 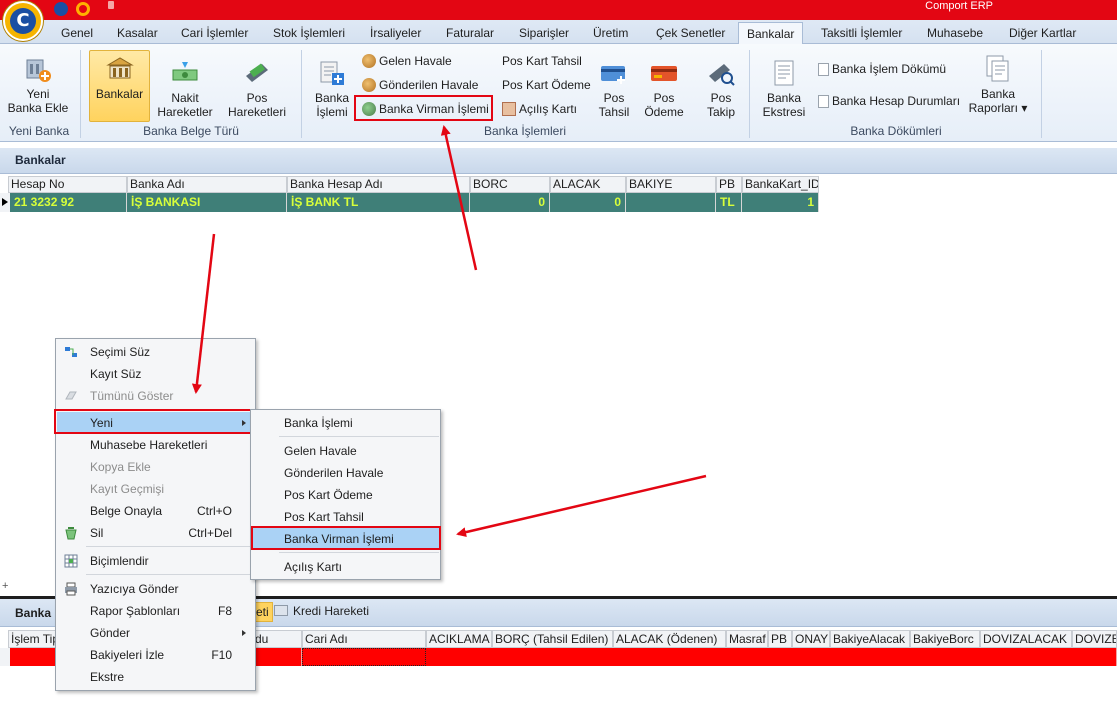 What do you see at coordinates (203, 313) in the screenshot?
I see `annotation-arrow-to-yeni` at bounding box center [203, 313].